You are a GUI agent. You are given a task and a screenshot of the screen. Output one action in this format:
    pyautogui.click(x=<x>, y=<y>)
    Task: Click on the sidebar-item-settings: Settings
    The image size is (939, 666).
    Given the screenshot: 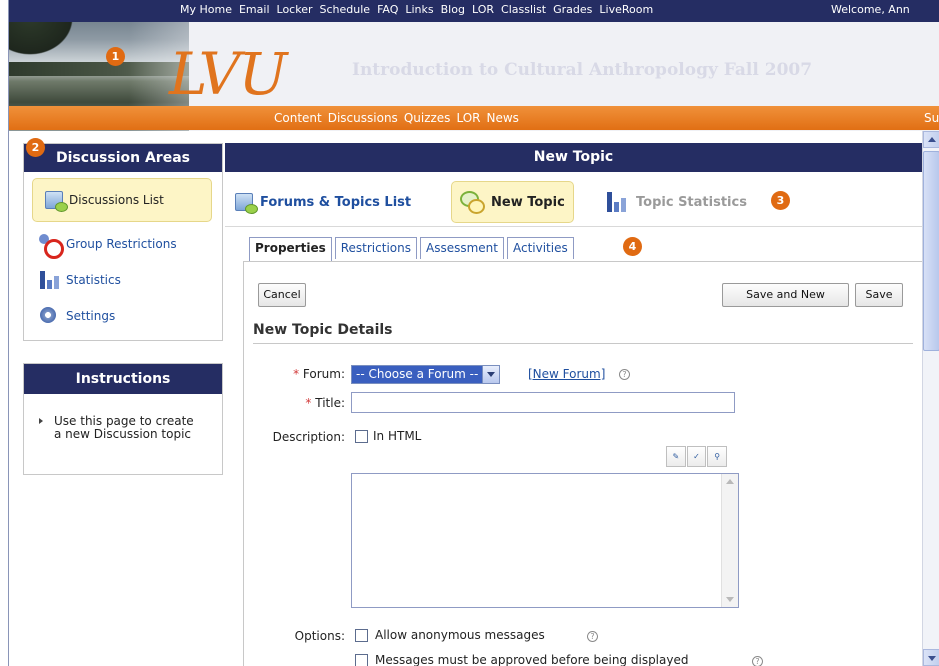 What is the action you would take?
    pyautogui.click(x=123, y=316)
    